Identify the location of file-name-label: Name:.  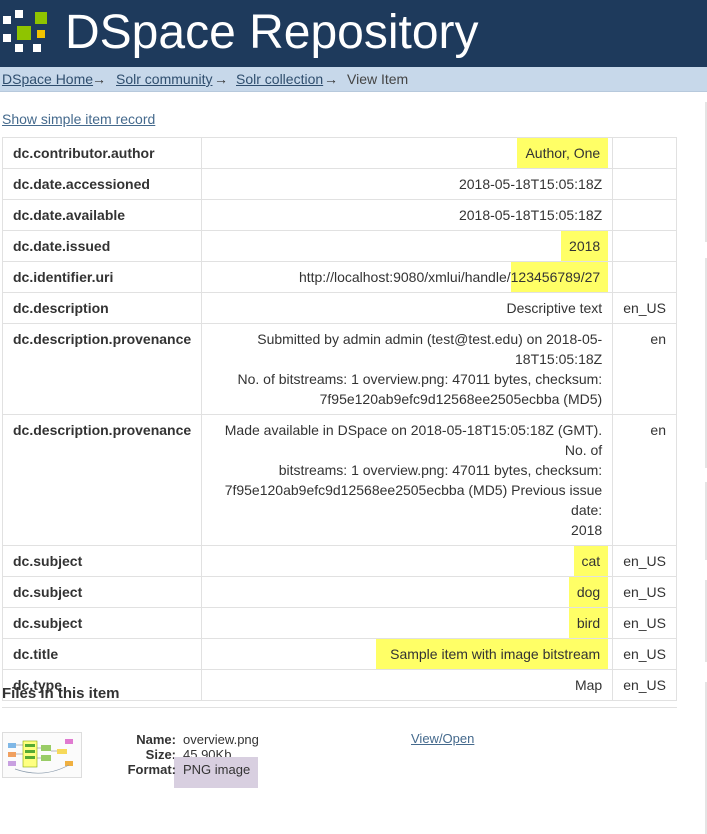
(156, 739).